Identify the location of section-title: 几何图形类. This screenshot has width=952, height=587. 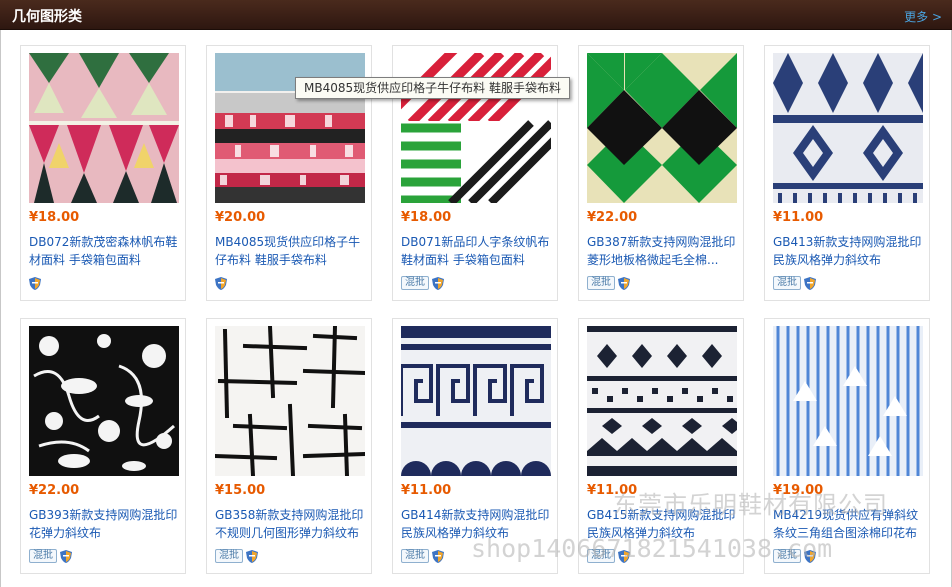
(47, 17).